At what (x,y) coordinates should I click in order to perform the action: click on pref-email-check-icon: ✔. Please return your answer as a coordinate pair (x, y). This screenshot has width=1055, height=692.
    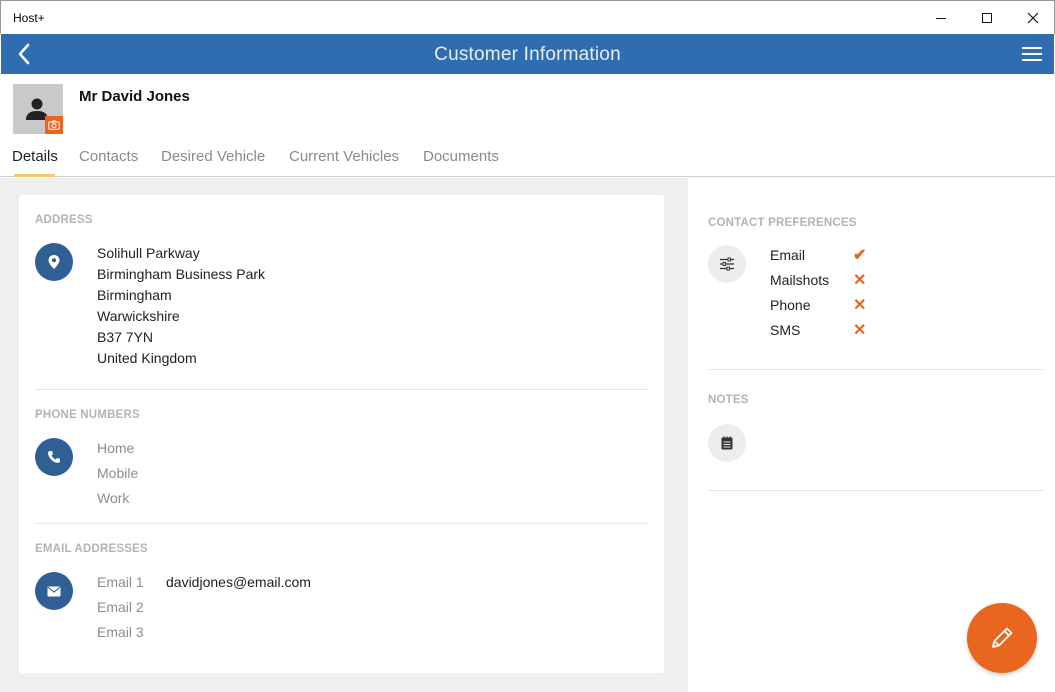
    Looking at the image, I should click on (859, 255).